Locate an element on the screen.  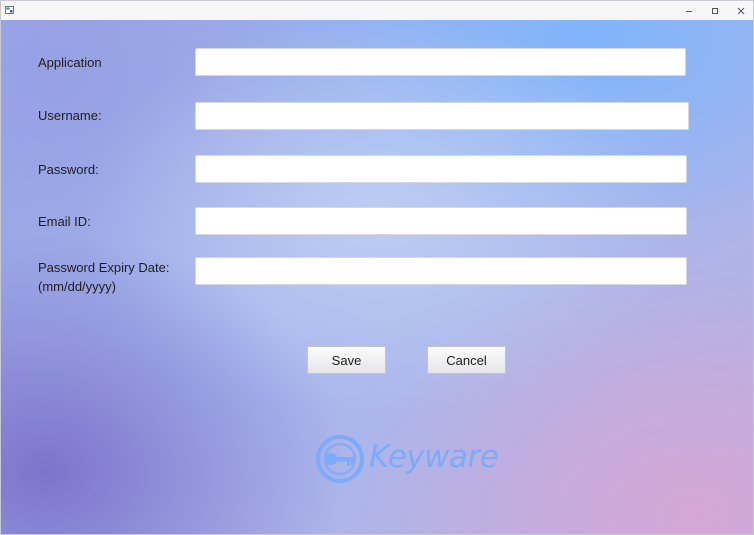
minimize-icon is located at coordinates (689, 11).